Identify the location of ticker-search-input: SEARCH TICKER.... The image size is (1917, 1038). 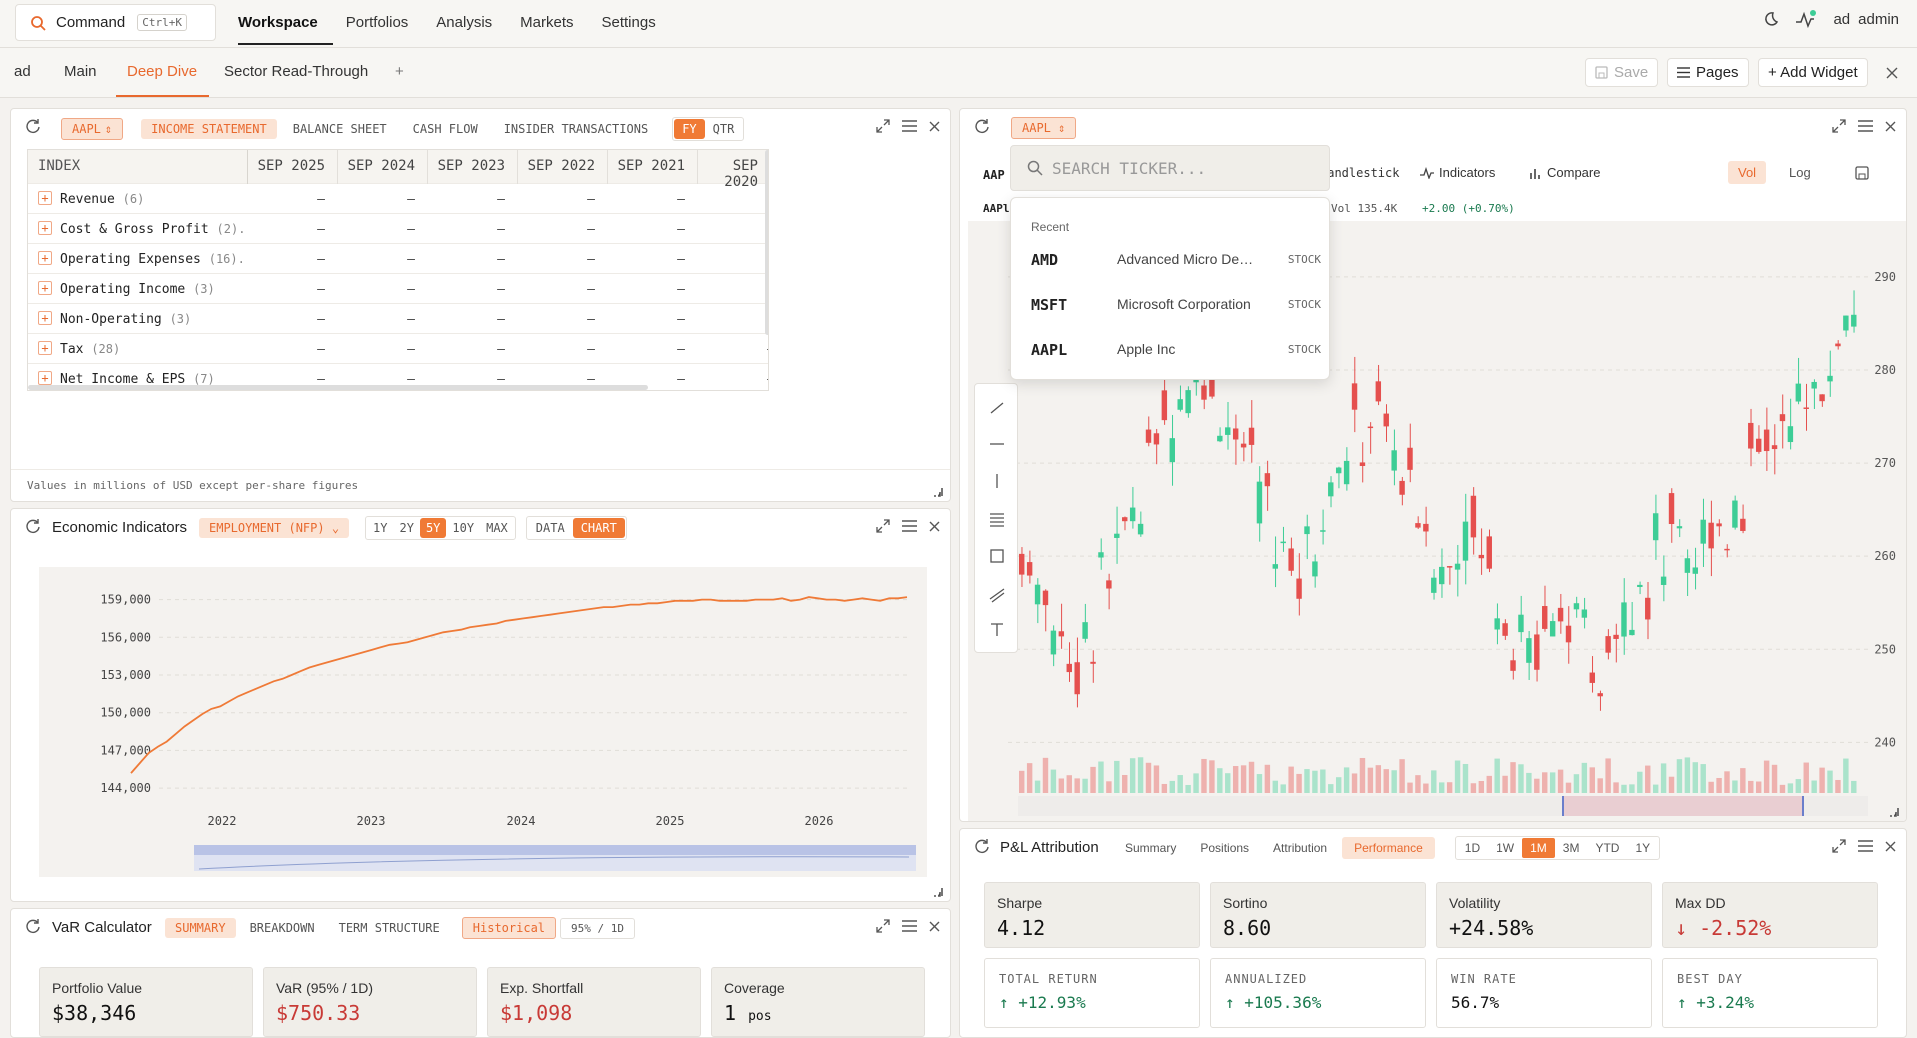
(1170, 168).